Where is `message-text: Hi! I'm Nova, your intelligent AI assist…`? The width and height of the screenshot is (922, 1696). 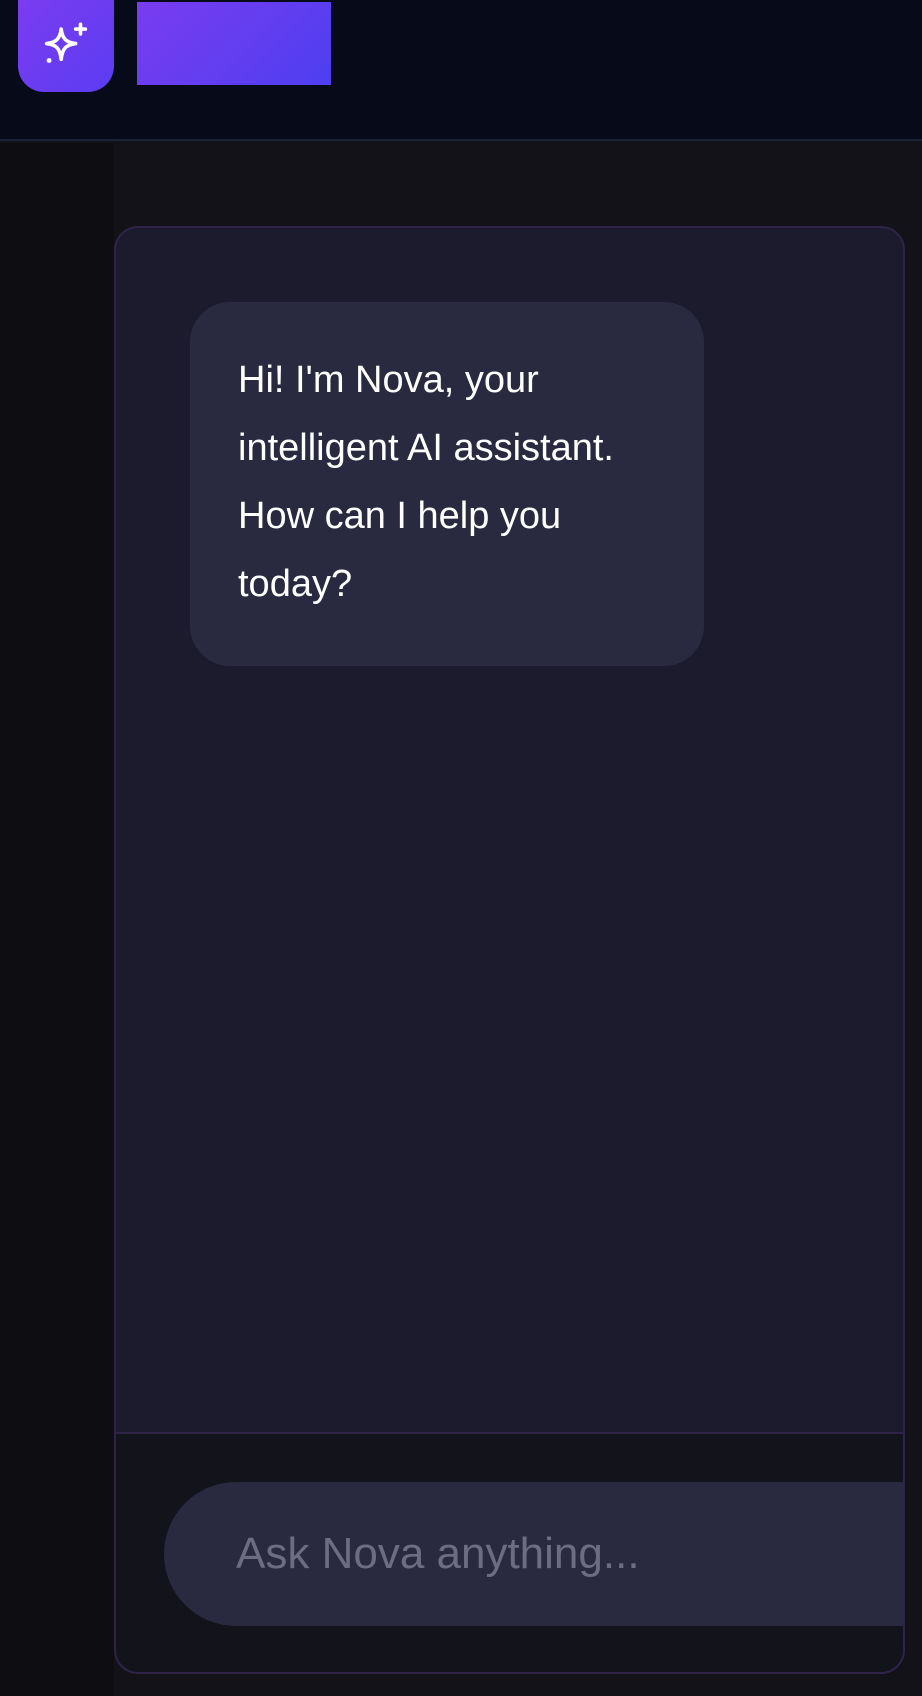 message-text: Hi! I'm Nova, your intelligent AI assist… is located at coordinates (426, 482).